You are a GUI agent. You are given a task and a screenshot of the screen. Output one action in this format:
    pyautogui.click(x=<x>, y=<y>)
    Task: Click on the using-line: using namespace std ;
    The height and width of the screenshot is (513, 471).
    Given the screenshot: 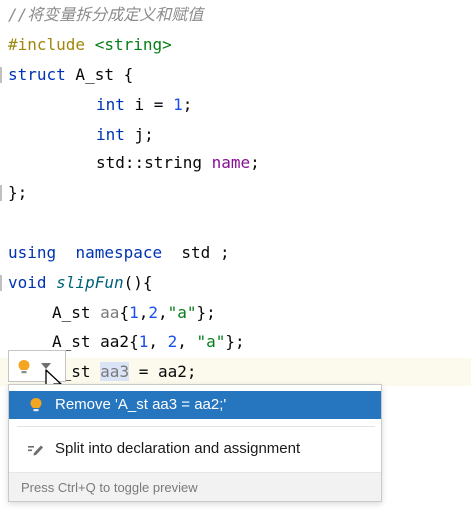 What is the action you would take?
    pyautogui.click(x=119, y=253)
    